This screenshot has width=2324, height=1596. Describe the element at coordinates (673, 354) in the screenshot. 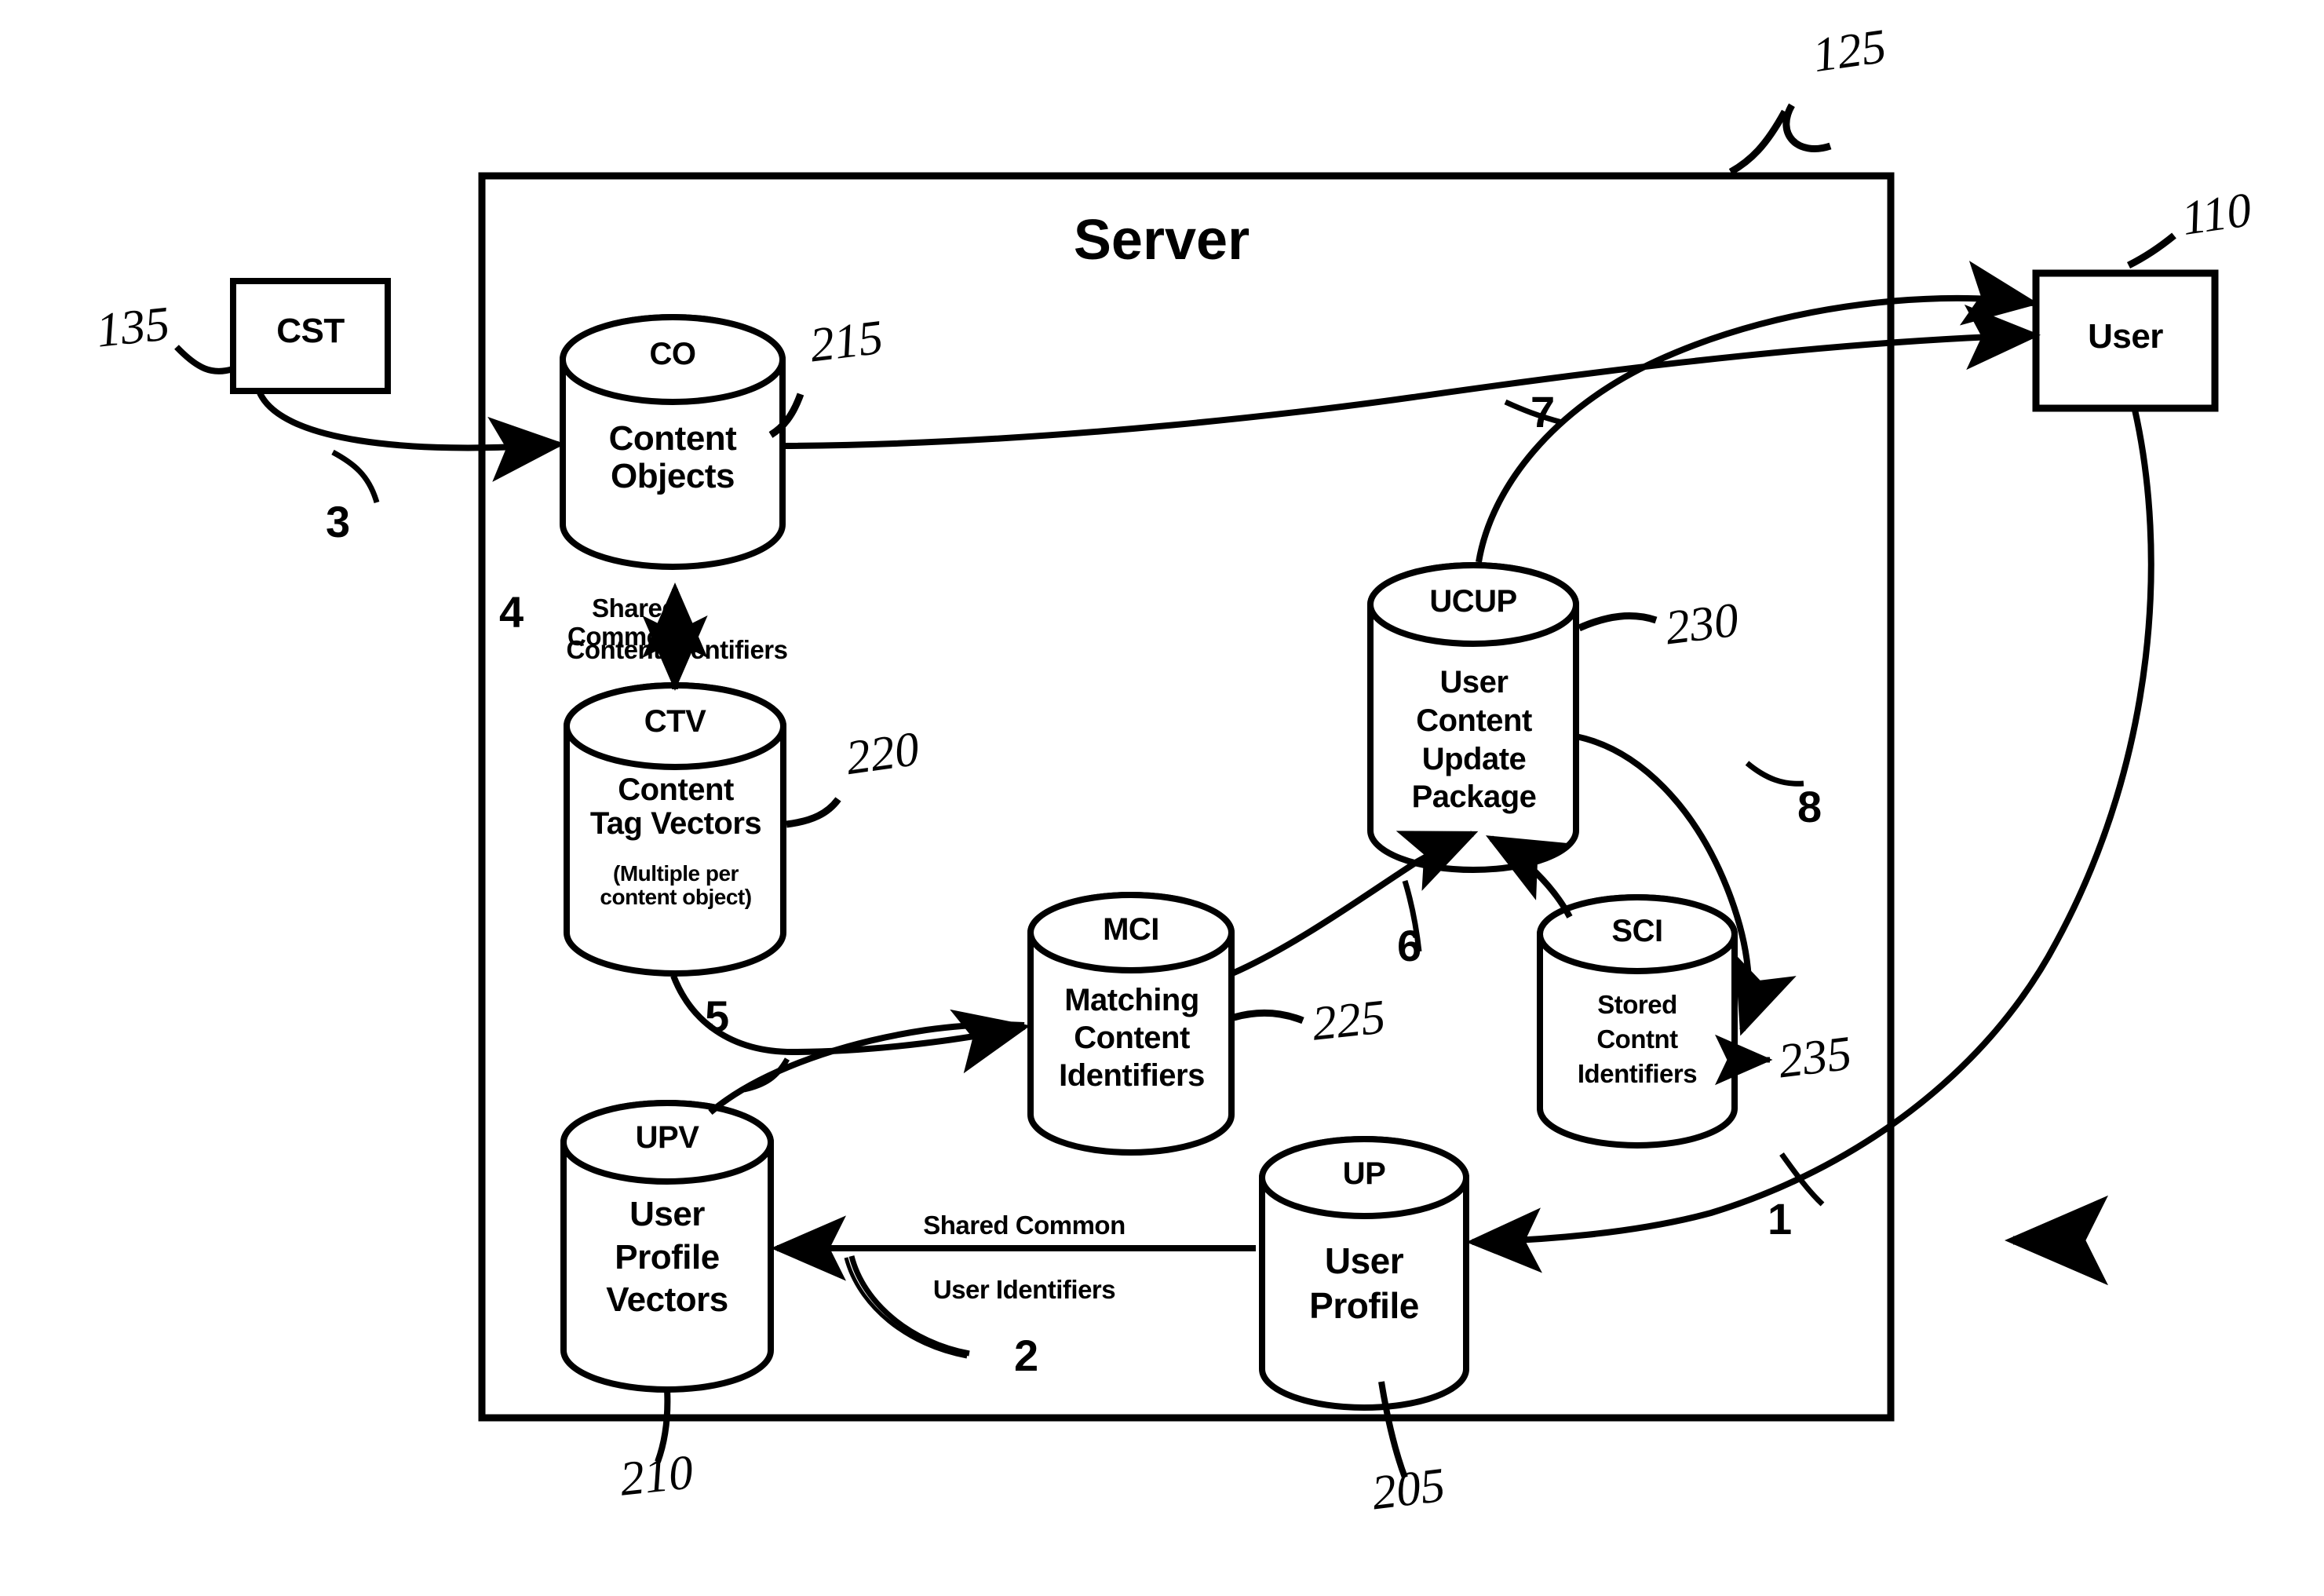

I see `co-tag-label: CO` at that location.